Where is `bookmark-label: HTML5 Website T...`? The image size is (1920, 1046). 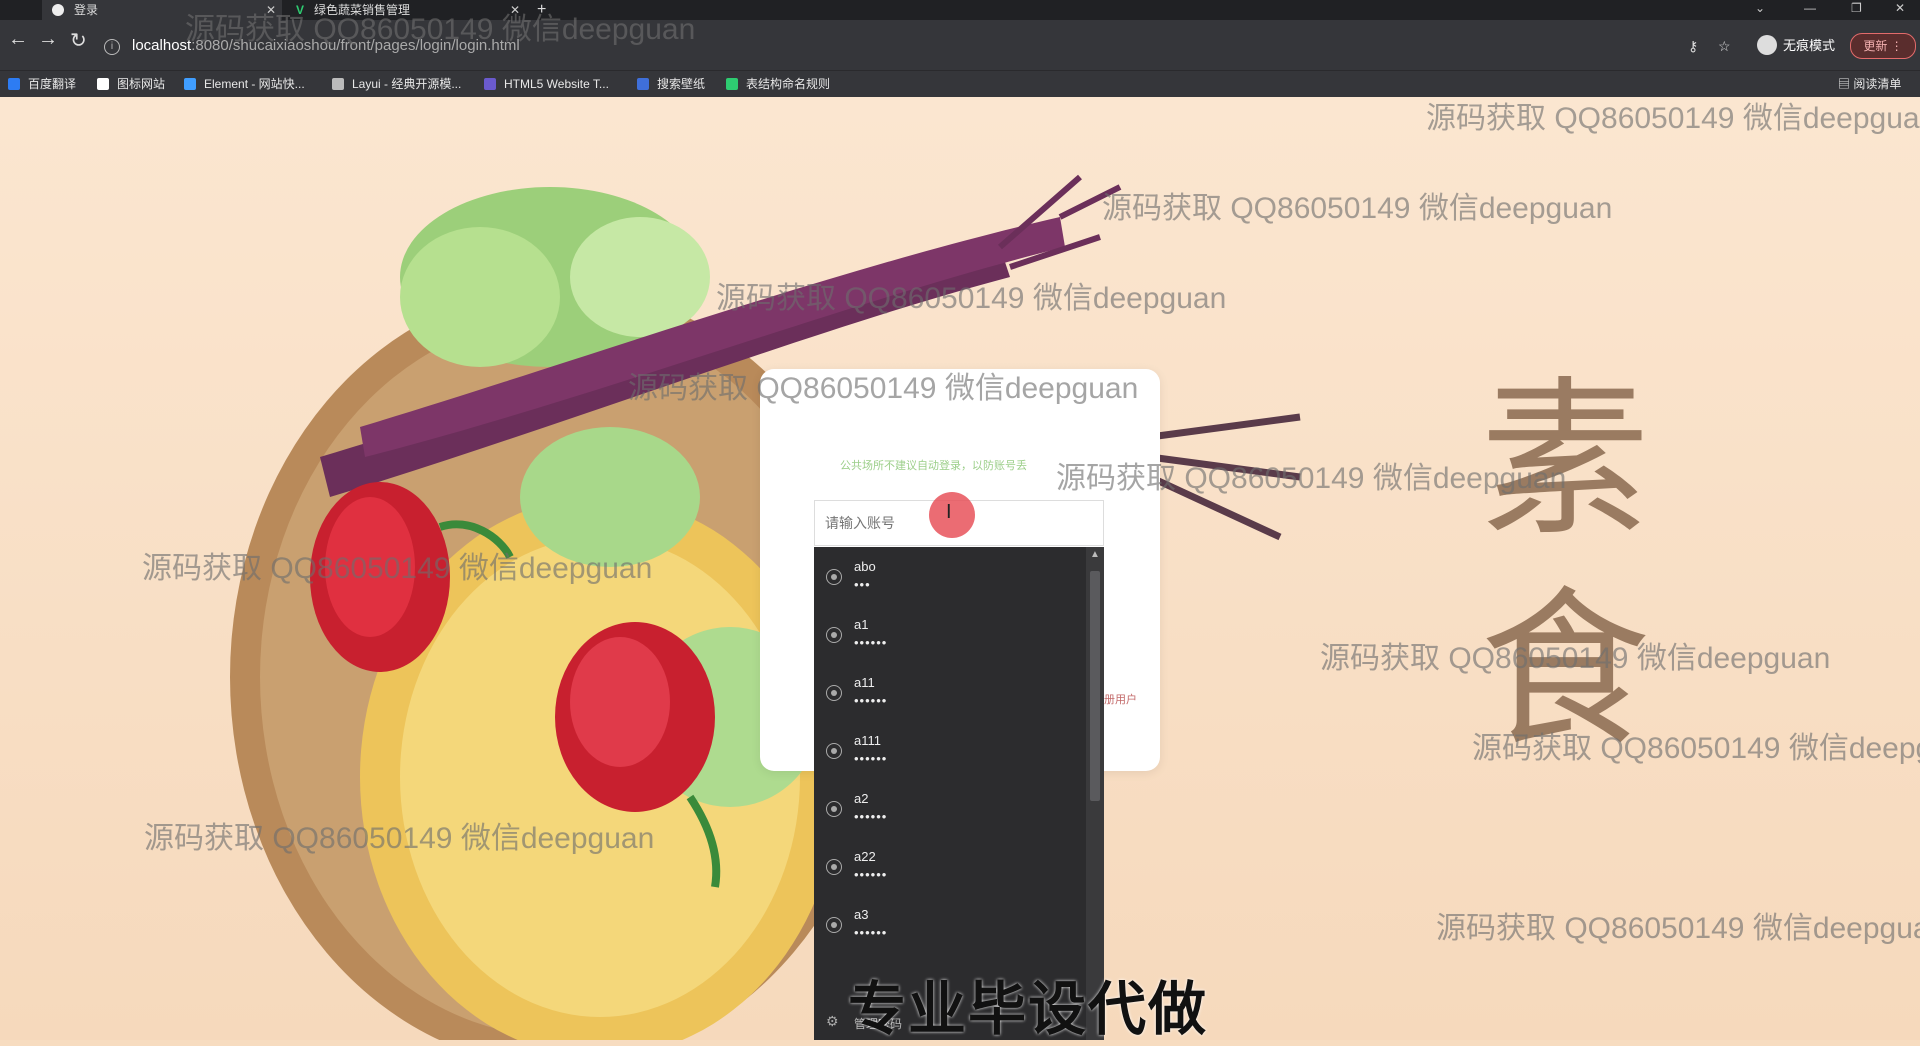
bookmark-label: HTML5 Website T... is located at coordinates (556, 84).